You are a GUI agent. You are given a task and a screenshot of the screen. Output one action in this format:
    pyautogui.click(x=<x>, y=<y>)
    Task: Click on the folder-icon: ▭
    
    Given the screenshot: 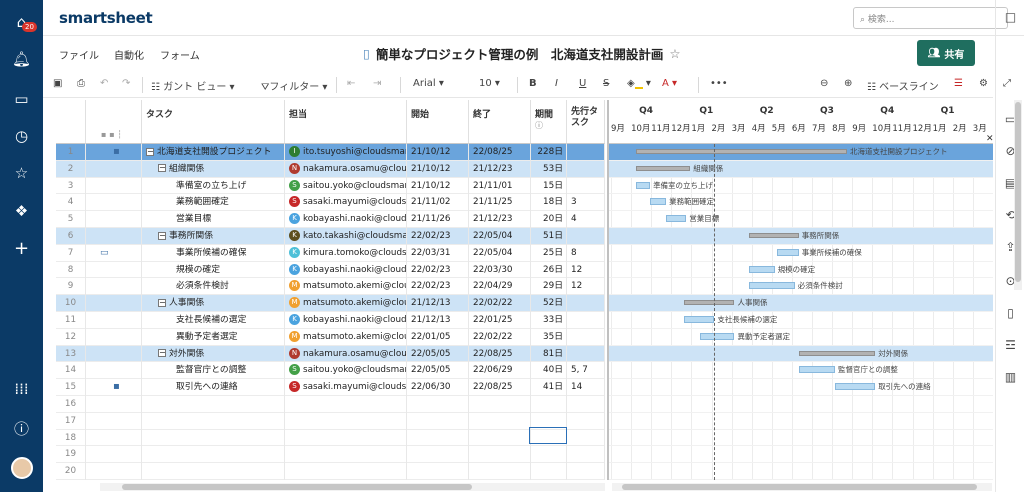 What is the action you would take?
    pyautogui.click(x=21, y=99)
    